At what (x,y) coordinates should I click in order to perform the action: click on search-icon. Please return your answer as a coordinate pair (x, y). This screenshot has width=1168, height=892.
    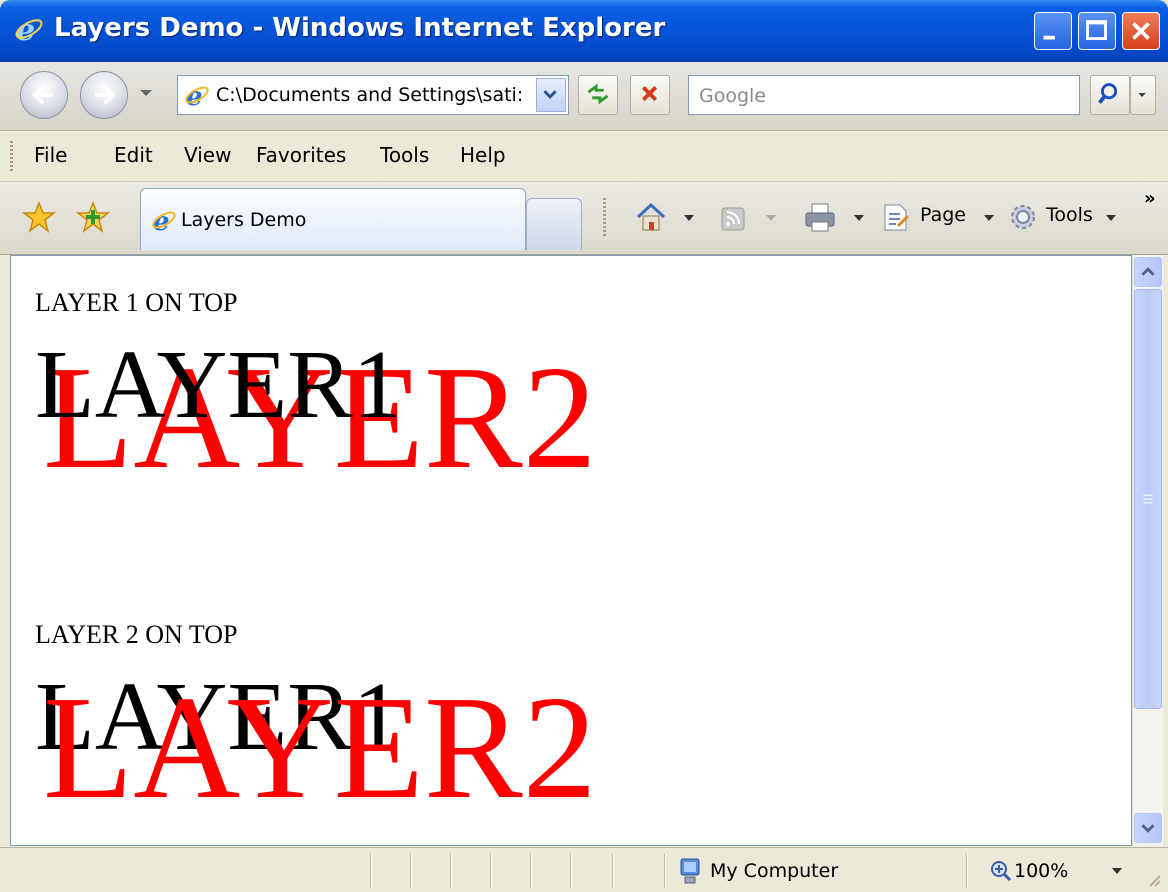
    Looking at the image, I should click on (1108, 93).